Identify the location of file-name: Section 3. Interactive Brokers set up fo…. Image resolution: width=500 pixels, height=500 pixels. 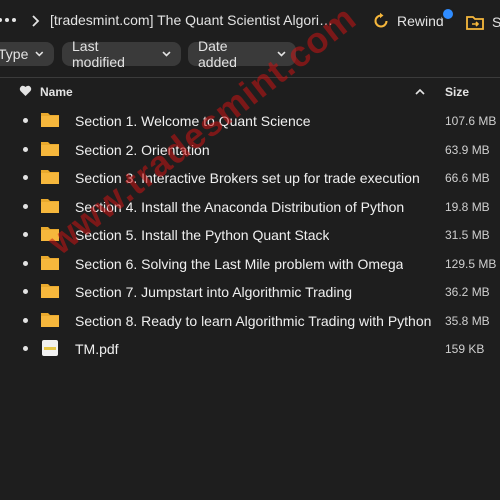
(247, 178).